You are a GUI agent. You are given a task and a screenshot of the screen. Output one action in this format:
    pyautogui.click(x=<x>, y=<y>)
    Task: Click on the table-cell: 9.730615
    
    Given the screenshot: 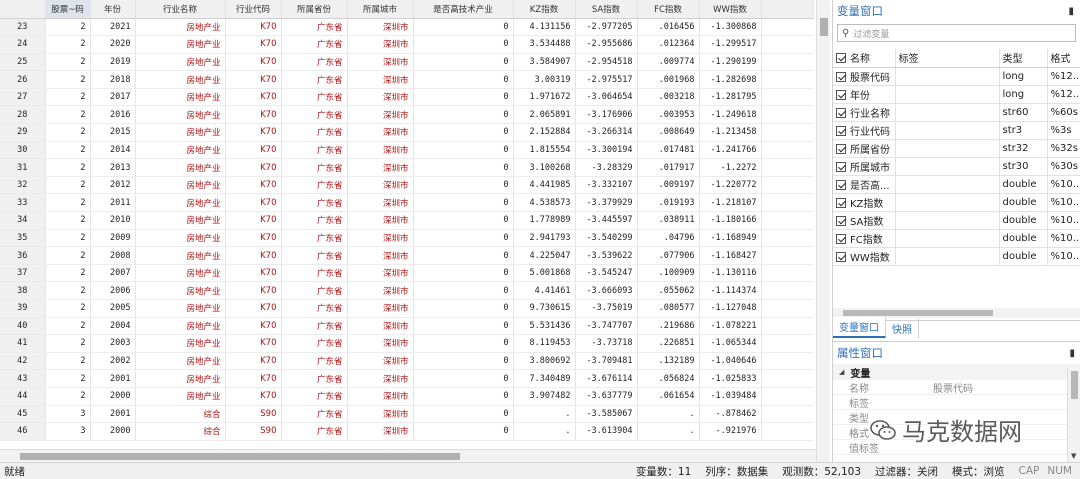 What is the action you would take?
    pyautogui.click(x=544, y=308)
    